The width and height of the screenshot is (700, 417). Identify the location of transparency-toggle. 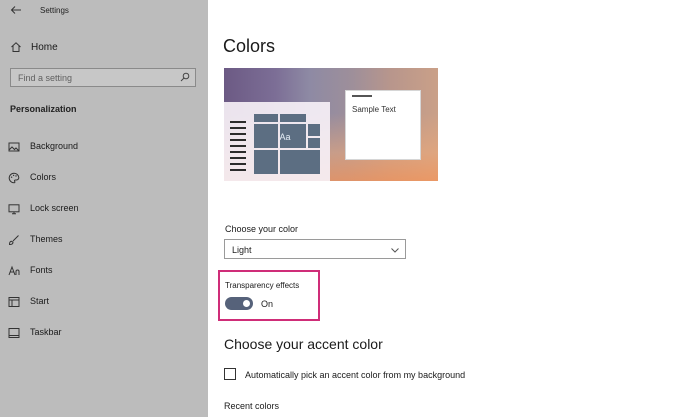
(239, 303).